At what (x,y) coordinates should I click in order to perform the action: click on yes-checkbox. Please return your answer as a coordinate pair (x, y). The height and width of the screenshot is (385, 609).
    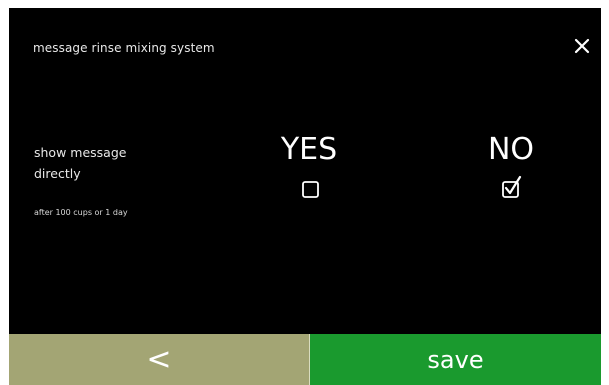
    Looking at the image, I should click on (311, 190).